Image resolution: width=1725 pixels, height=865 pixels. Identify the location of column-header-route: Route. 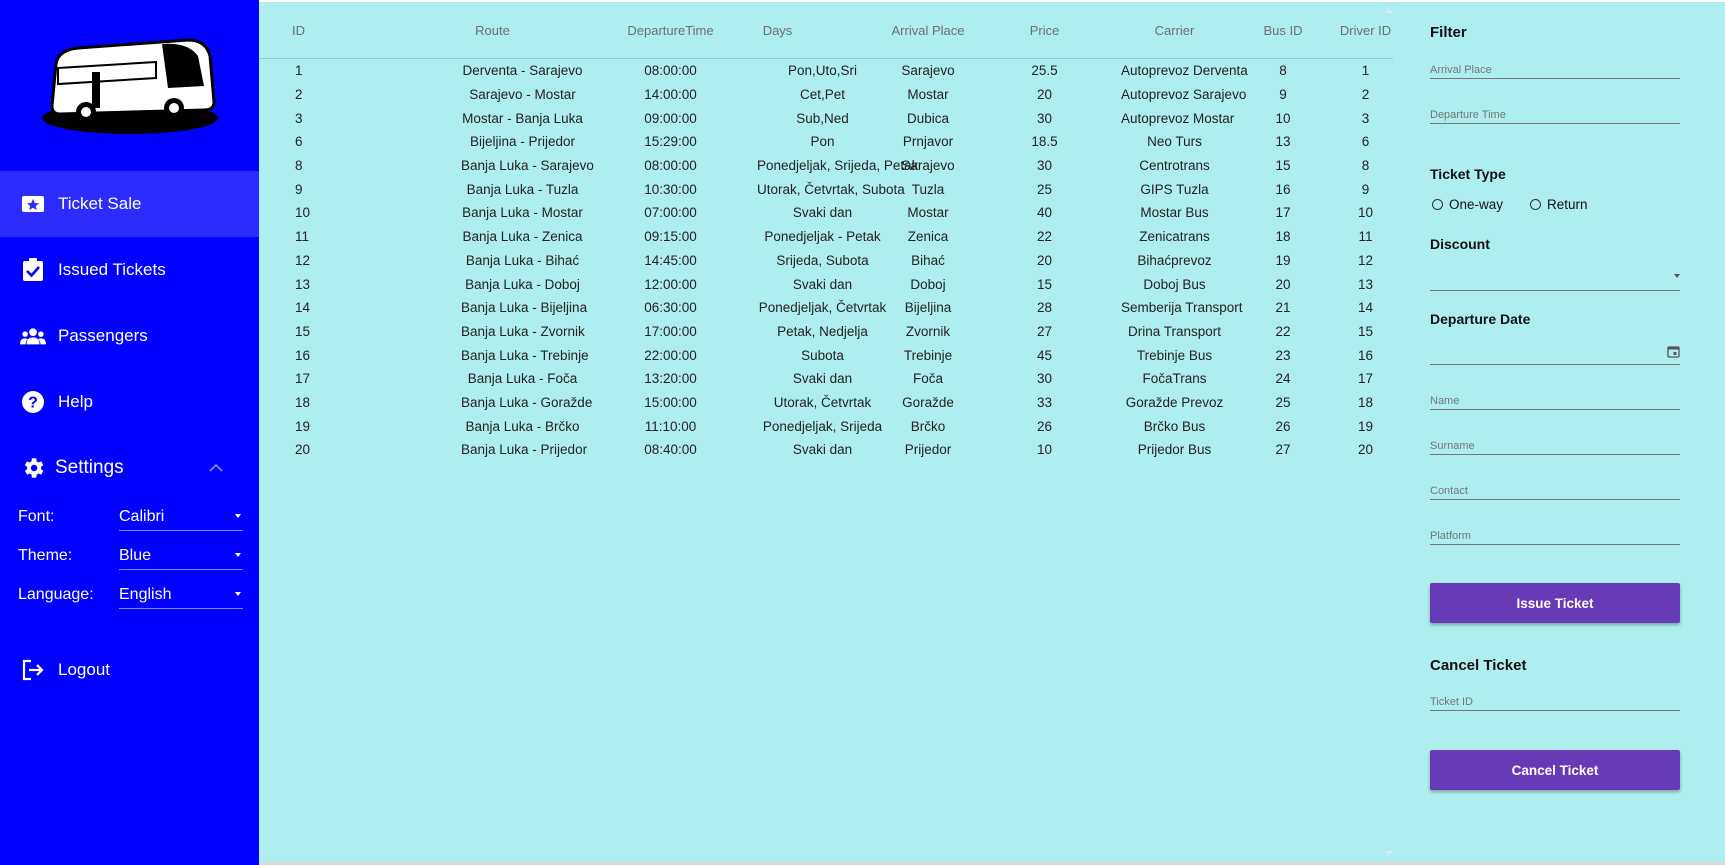
(522, 30).